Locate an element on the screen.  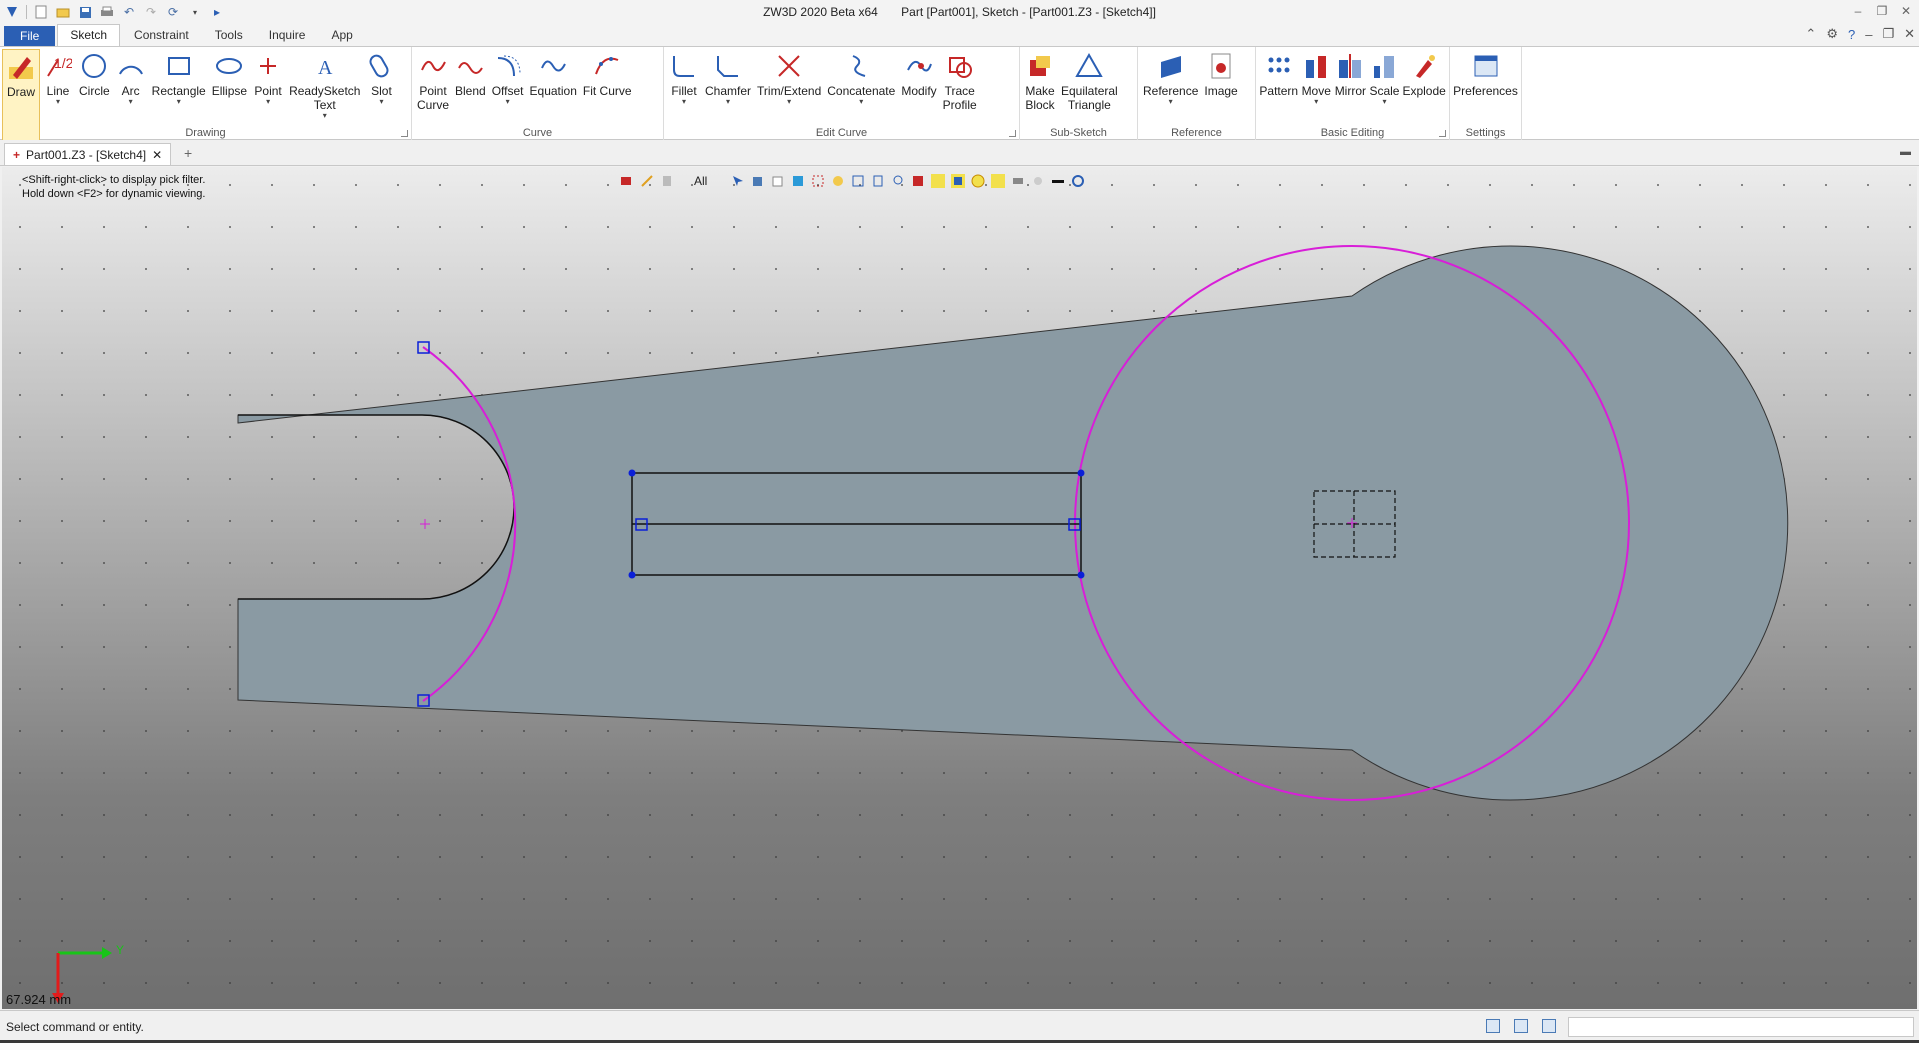
inspect-icon is located at coordinates (898, 181).